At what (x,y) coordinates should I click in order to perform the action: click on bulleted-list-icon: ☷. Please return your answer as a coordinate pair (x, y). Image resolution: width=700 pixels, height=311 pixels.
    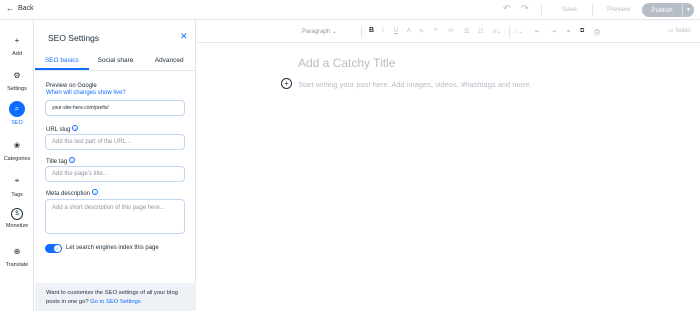
    Looking at the image, I should click on (480, 31).